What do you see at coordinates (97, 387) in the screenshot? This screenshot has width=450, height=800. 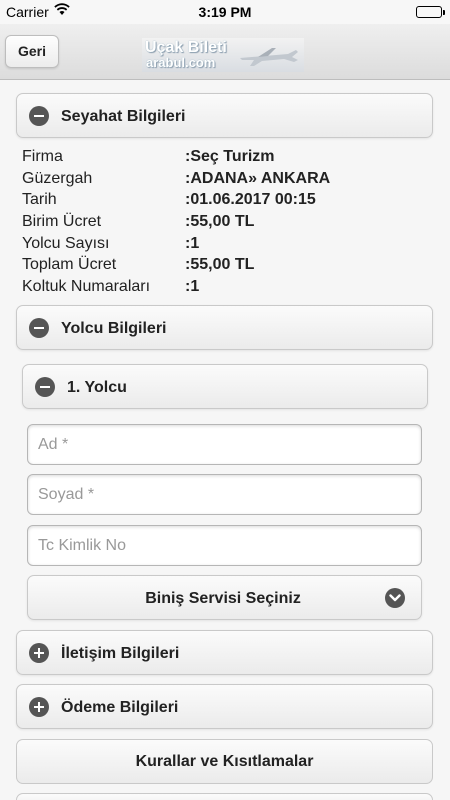 I see `section-title: 1. Yolcu` at bounding box center [97, 387].